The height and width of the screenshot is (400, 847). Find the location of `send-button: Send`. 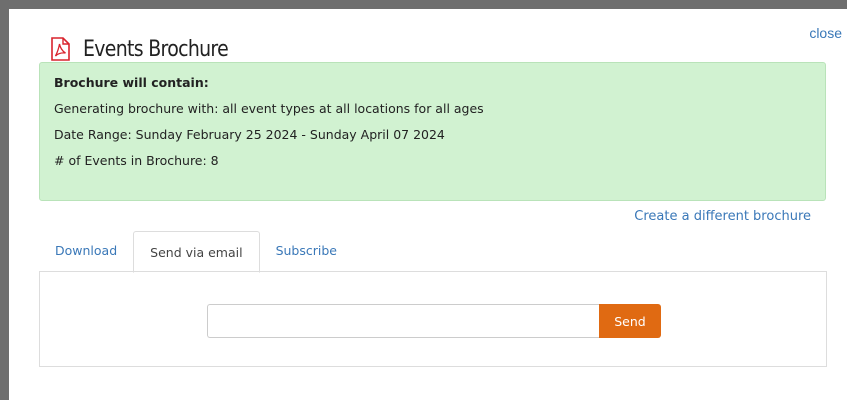

send-button: Send is located at coordinates (630, 321).